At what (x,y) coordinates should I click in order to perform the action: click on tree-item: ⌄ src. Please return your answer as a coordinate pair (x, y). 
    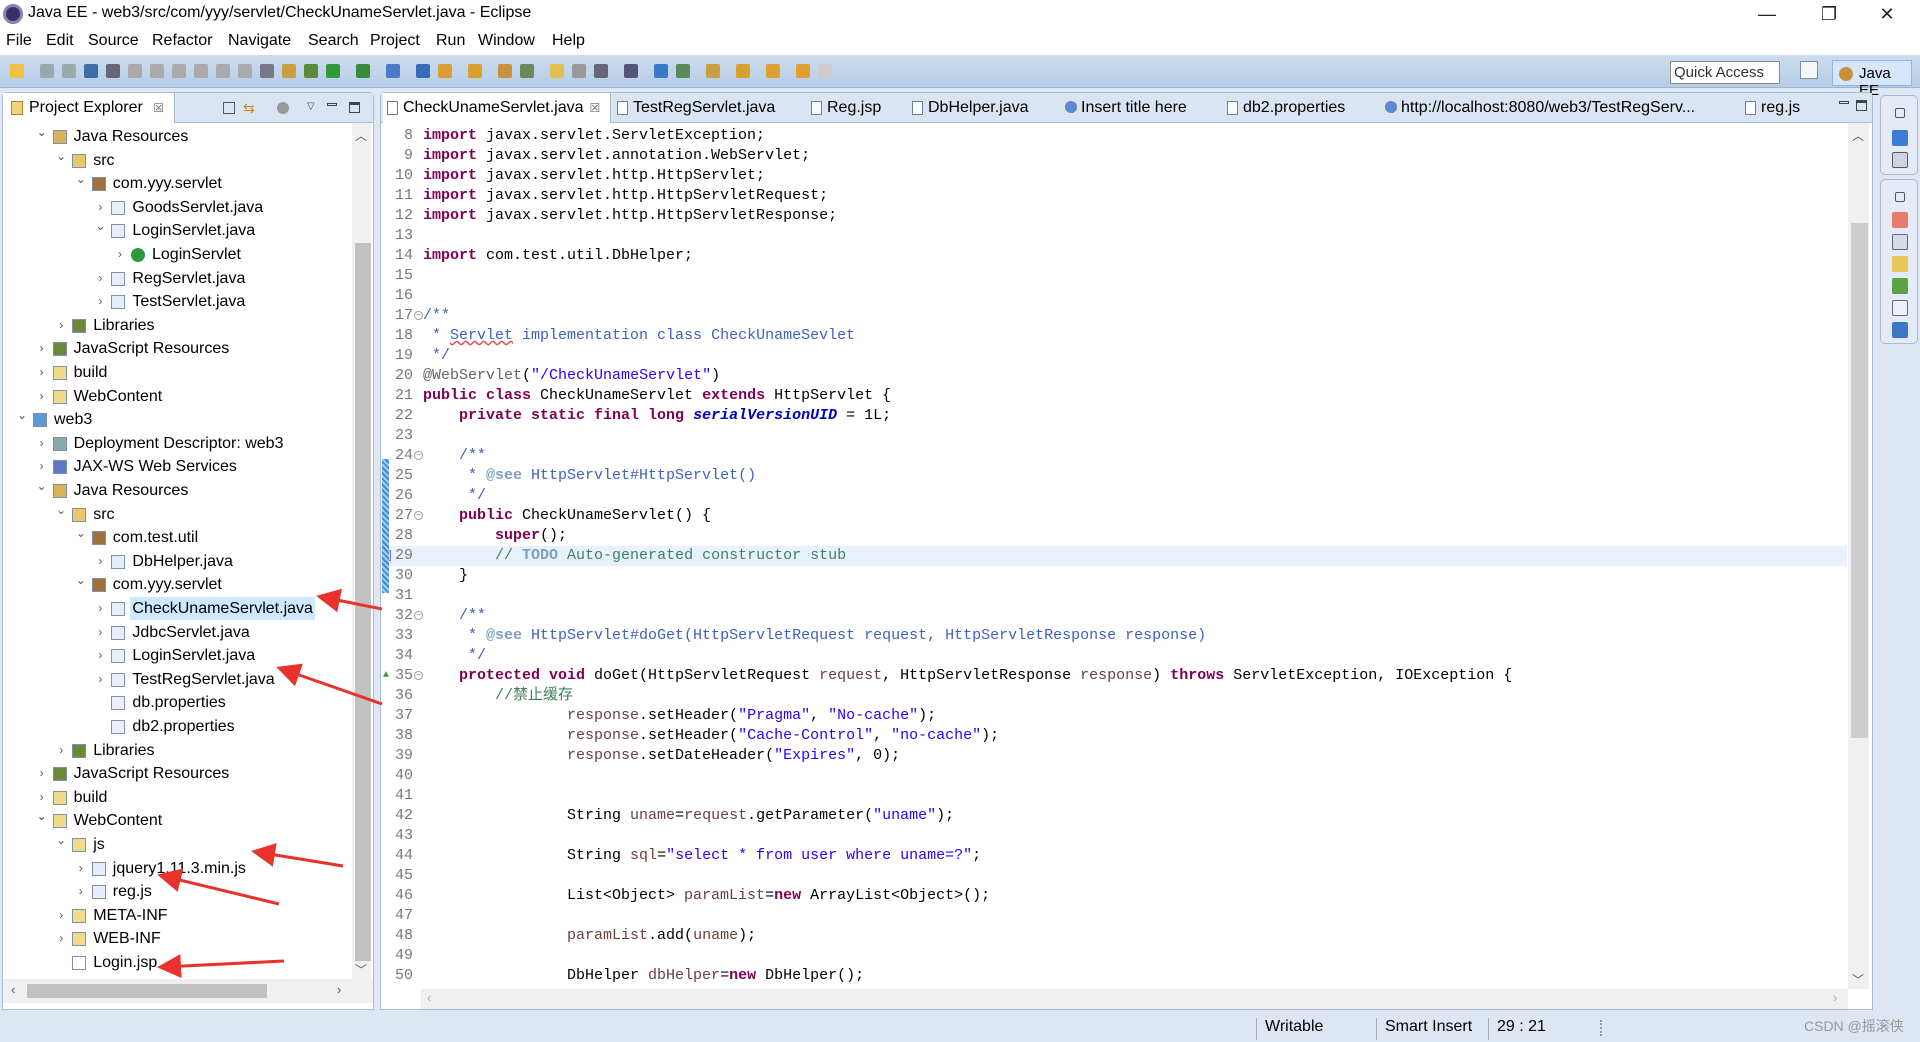
    Looking at the image, I should click on (177, 514).